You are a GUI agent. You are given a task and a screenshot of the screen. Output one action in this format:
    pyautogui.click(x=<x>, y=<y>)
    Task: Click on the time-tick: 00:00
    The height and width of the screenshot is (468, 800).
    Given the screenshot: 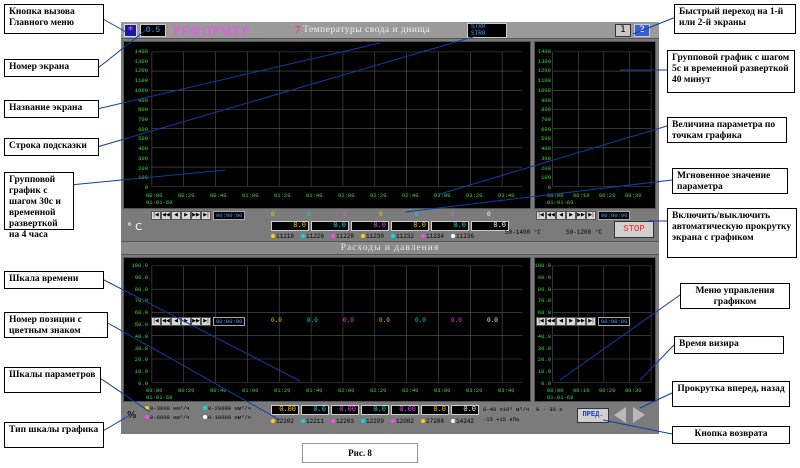 What is the action you would take?
    pyautogui.click(x=154, y=390)
    